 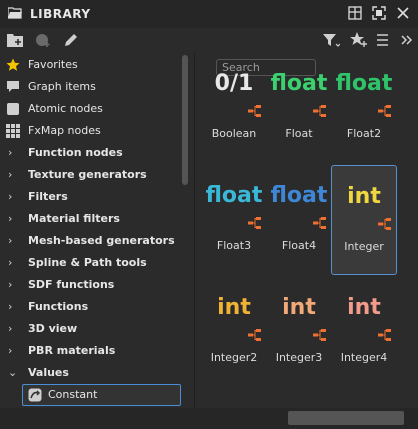 What do you see at coordinates (13, 86) in the screenshot?
I see `comment-icon` at bounding box center [13, 86].